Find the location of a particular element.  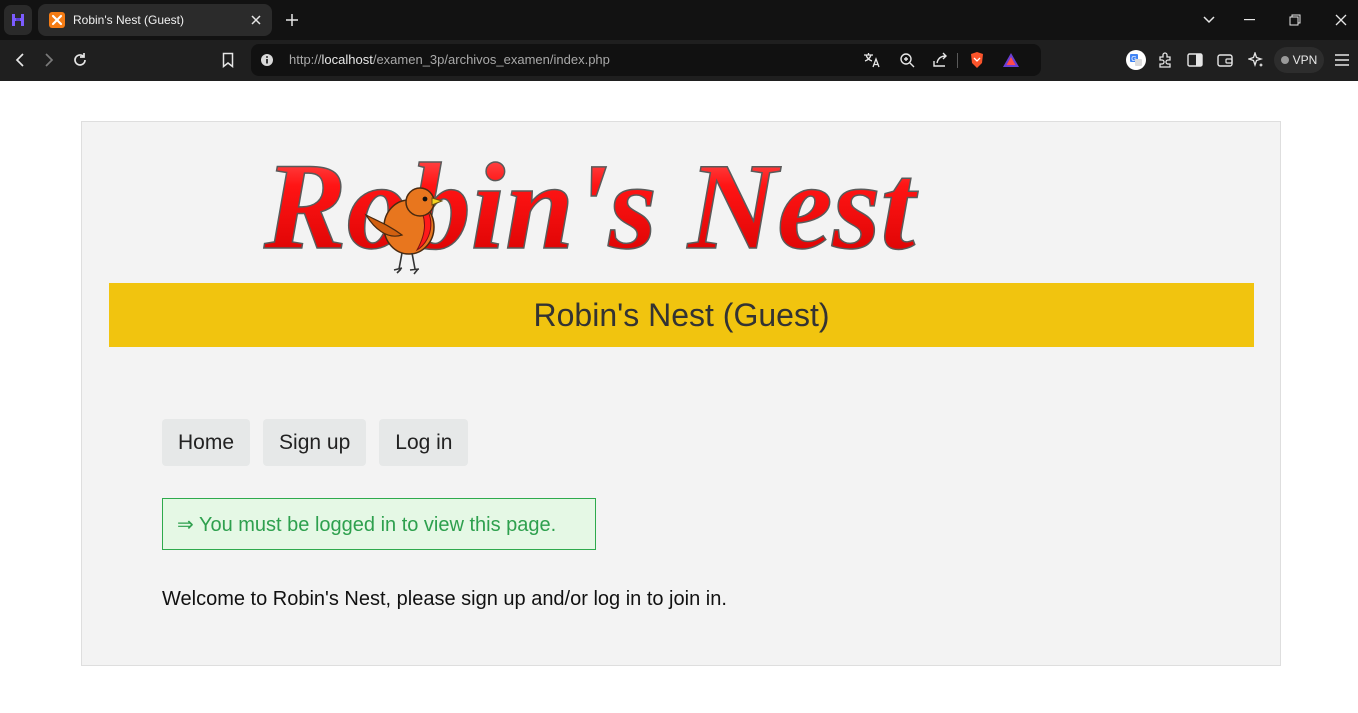

url-scheme: http:// is located at coordinates (305, 59).